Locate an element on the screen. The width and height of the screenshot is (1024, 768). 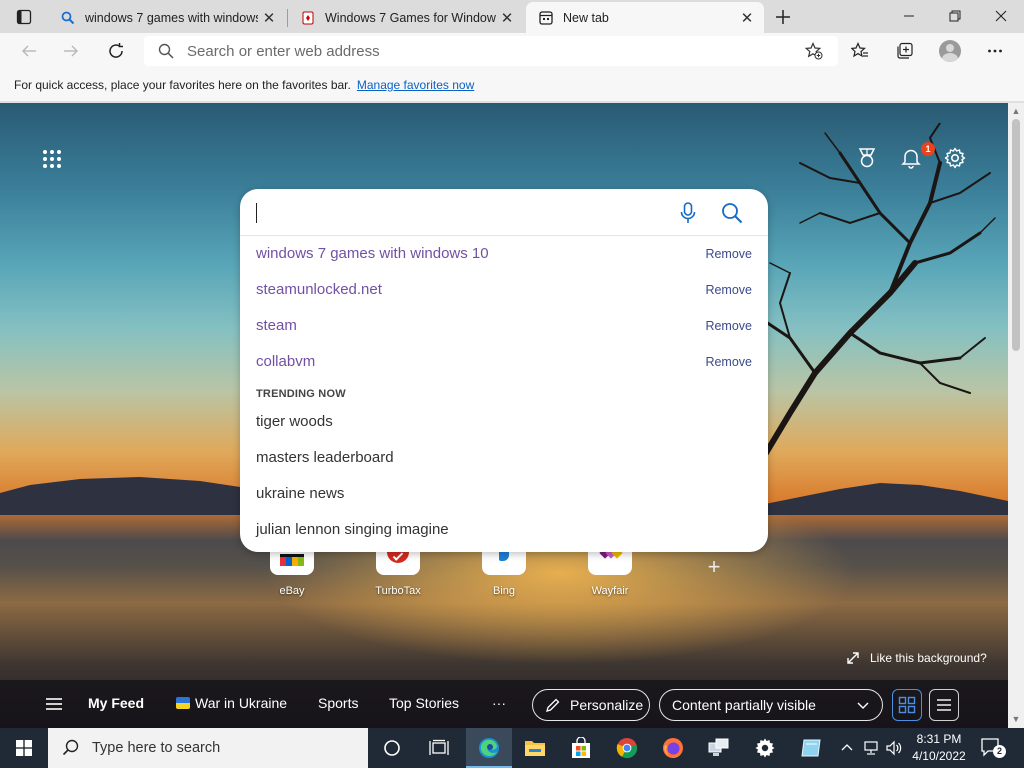
scroll-down-arrow: ▼ is located at coordinates (1016, 719).